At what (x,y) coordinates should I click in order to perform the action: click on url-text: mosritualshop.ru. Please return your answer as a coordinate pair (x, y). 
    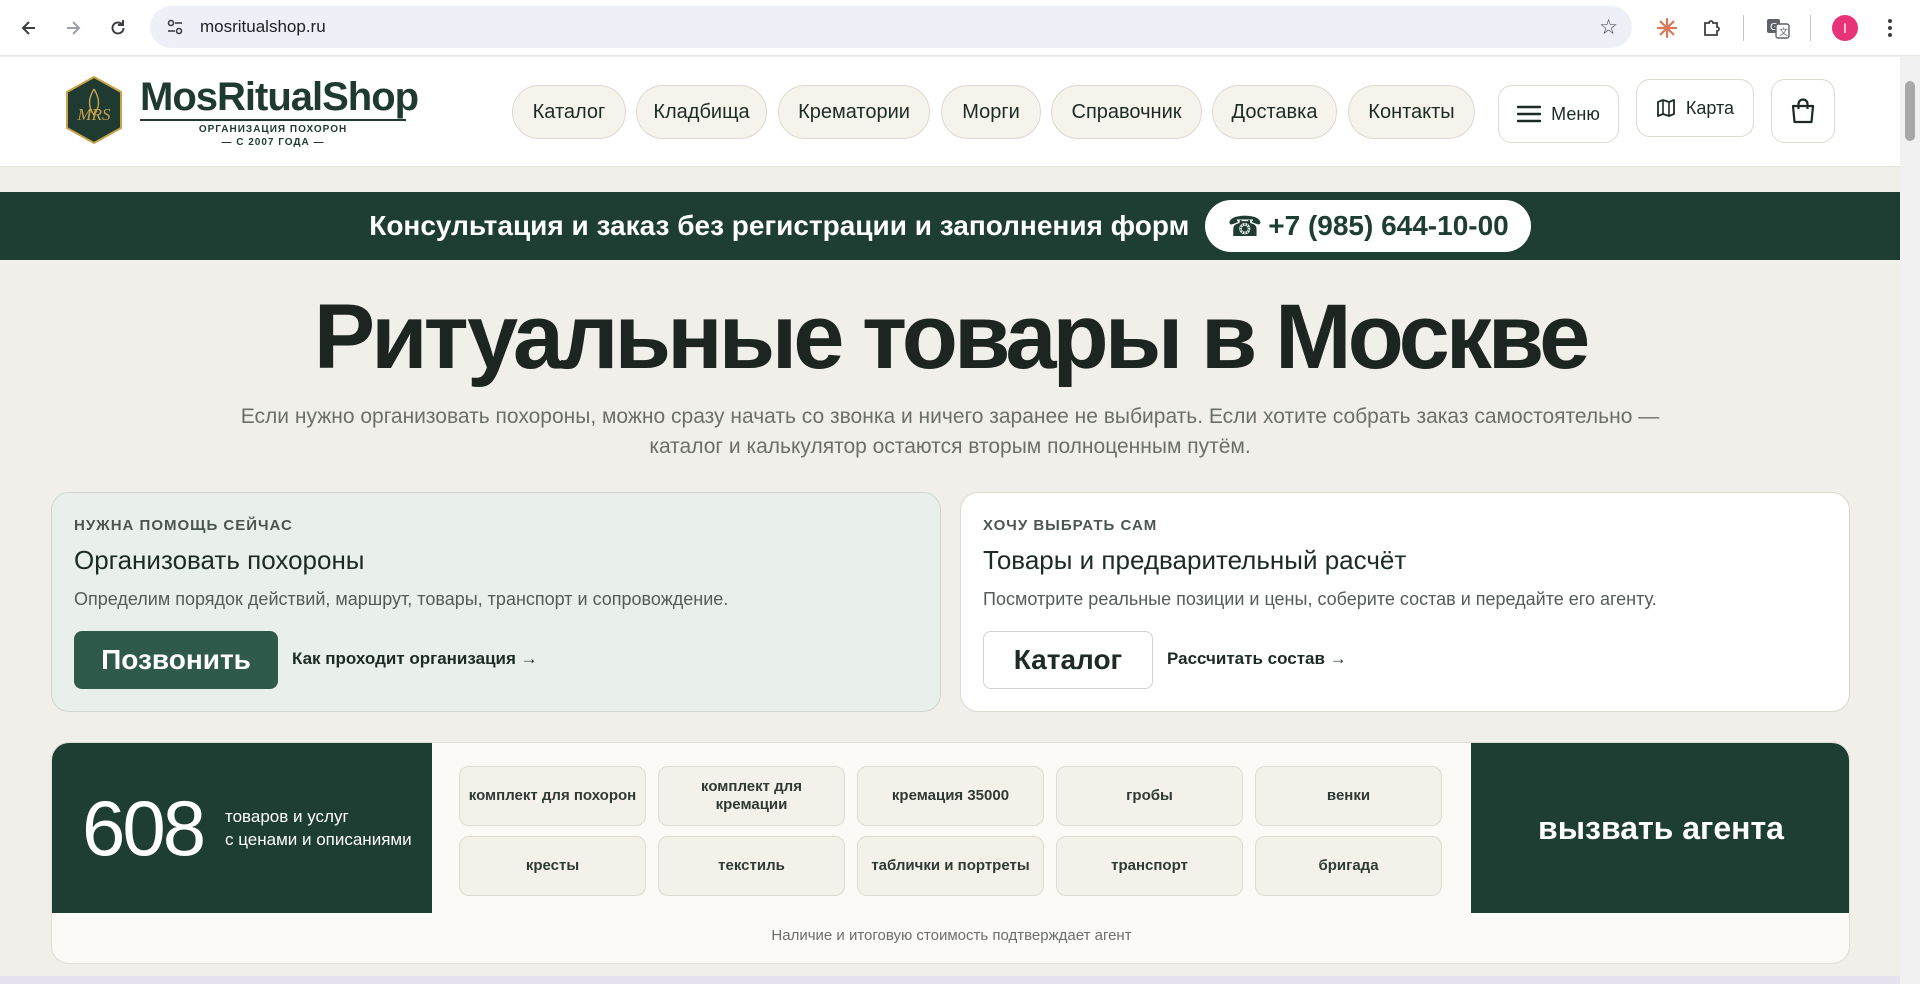
    Looking at the image, I should click on (263, 26).